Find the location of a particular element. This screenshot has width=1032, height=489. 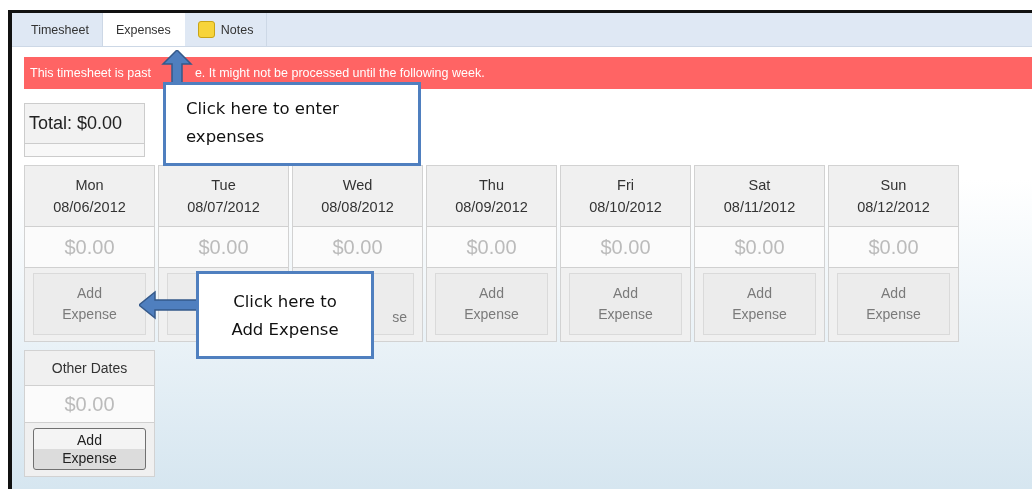

tab: Notes is located at coordinates (226, 29).